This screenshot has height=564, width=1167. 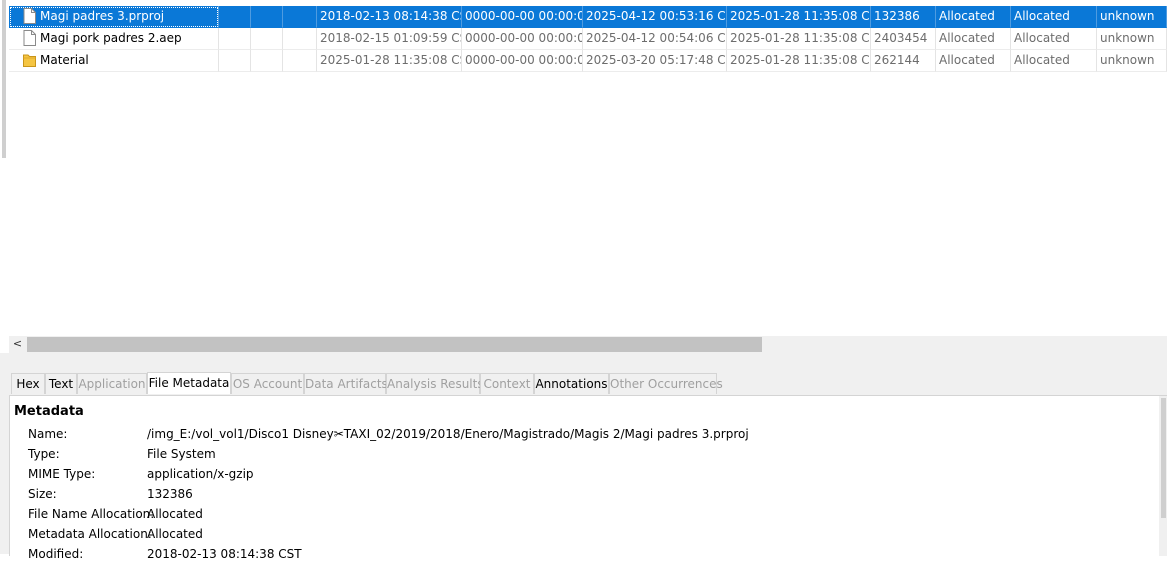 What do you see at coordinates (4, 168) in the screenshot?
I see `vertical-scrollbar` at bounding box center [4, 168].